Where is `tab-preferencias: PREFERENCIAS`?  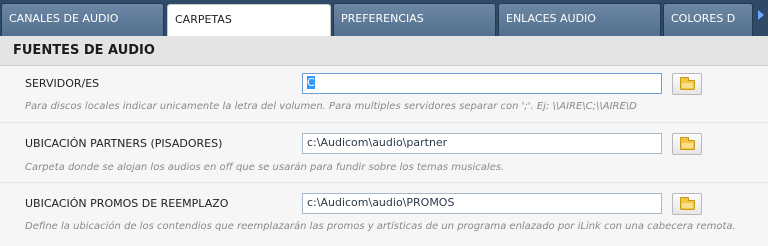
tab-preferencias: PREFERENCIAS is located at coordinates (414, 19).